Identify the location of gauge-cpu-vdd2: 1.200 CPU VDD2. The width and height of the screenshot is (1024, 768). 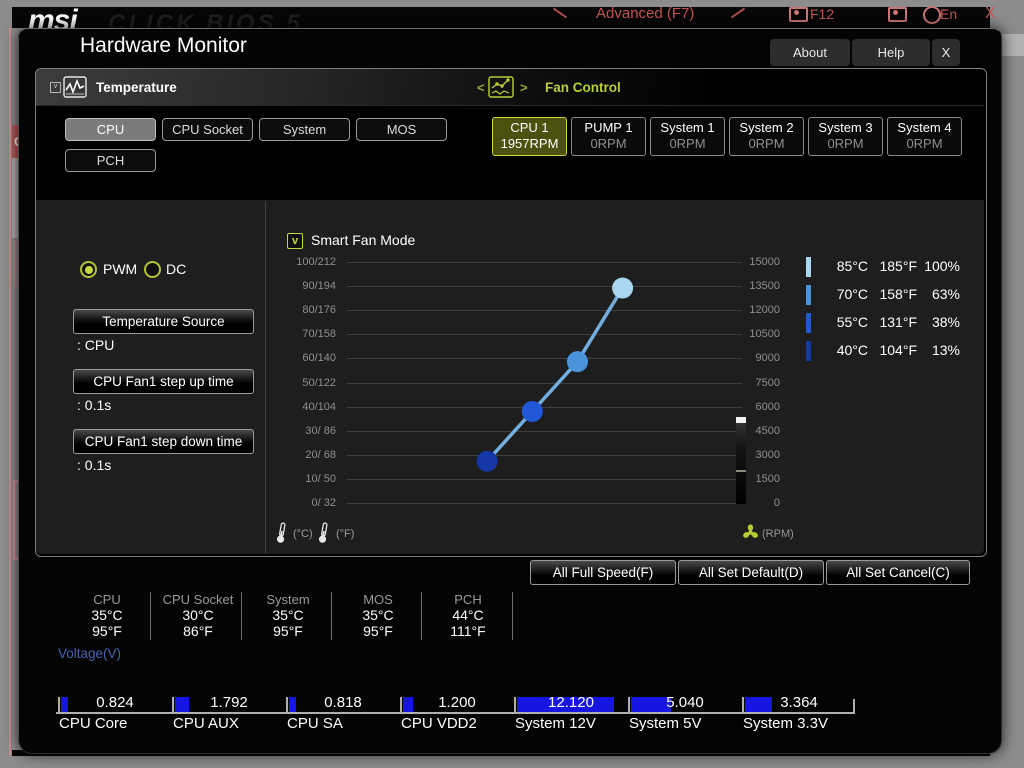
(457, 710).